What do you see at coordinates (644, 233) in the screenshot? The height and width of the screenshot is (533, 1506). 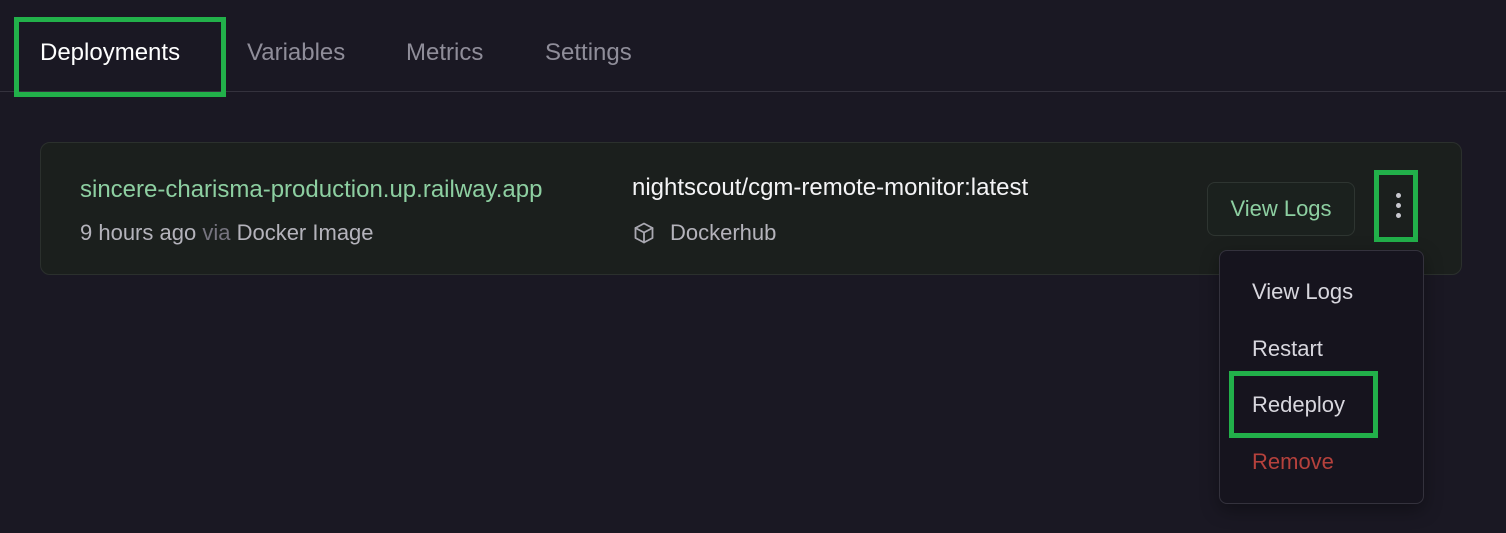 I see `cube-icon` at bounding box center [644, 233].